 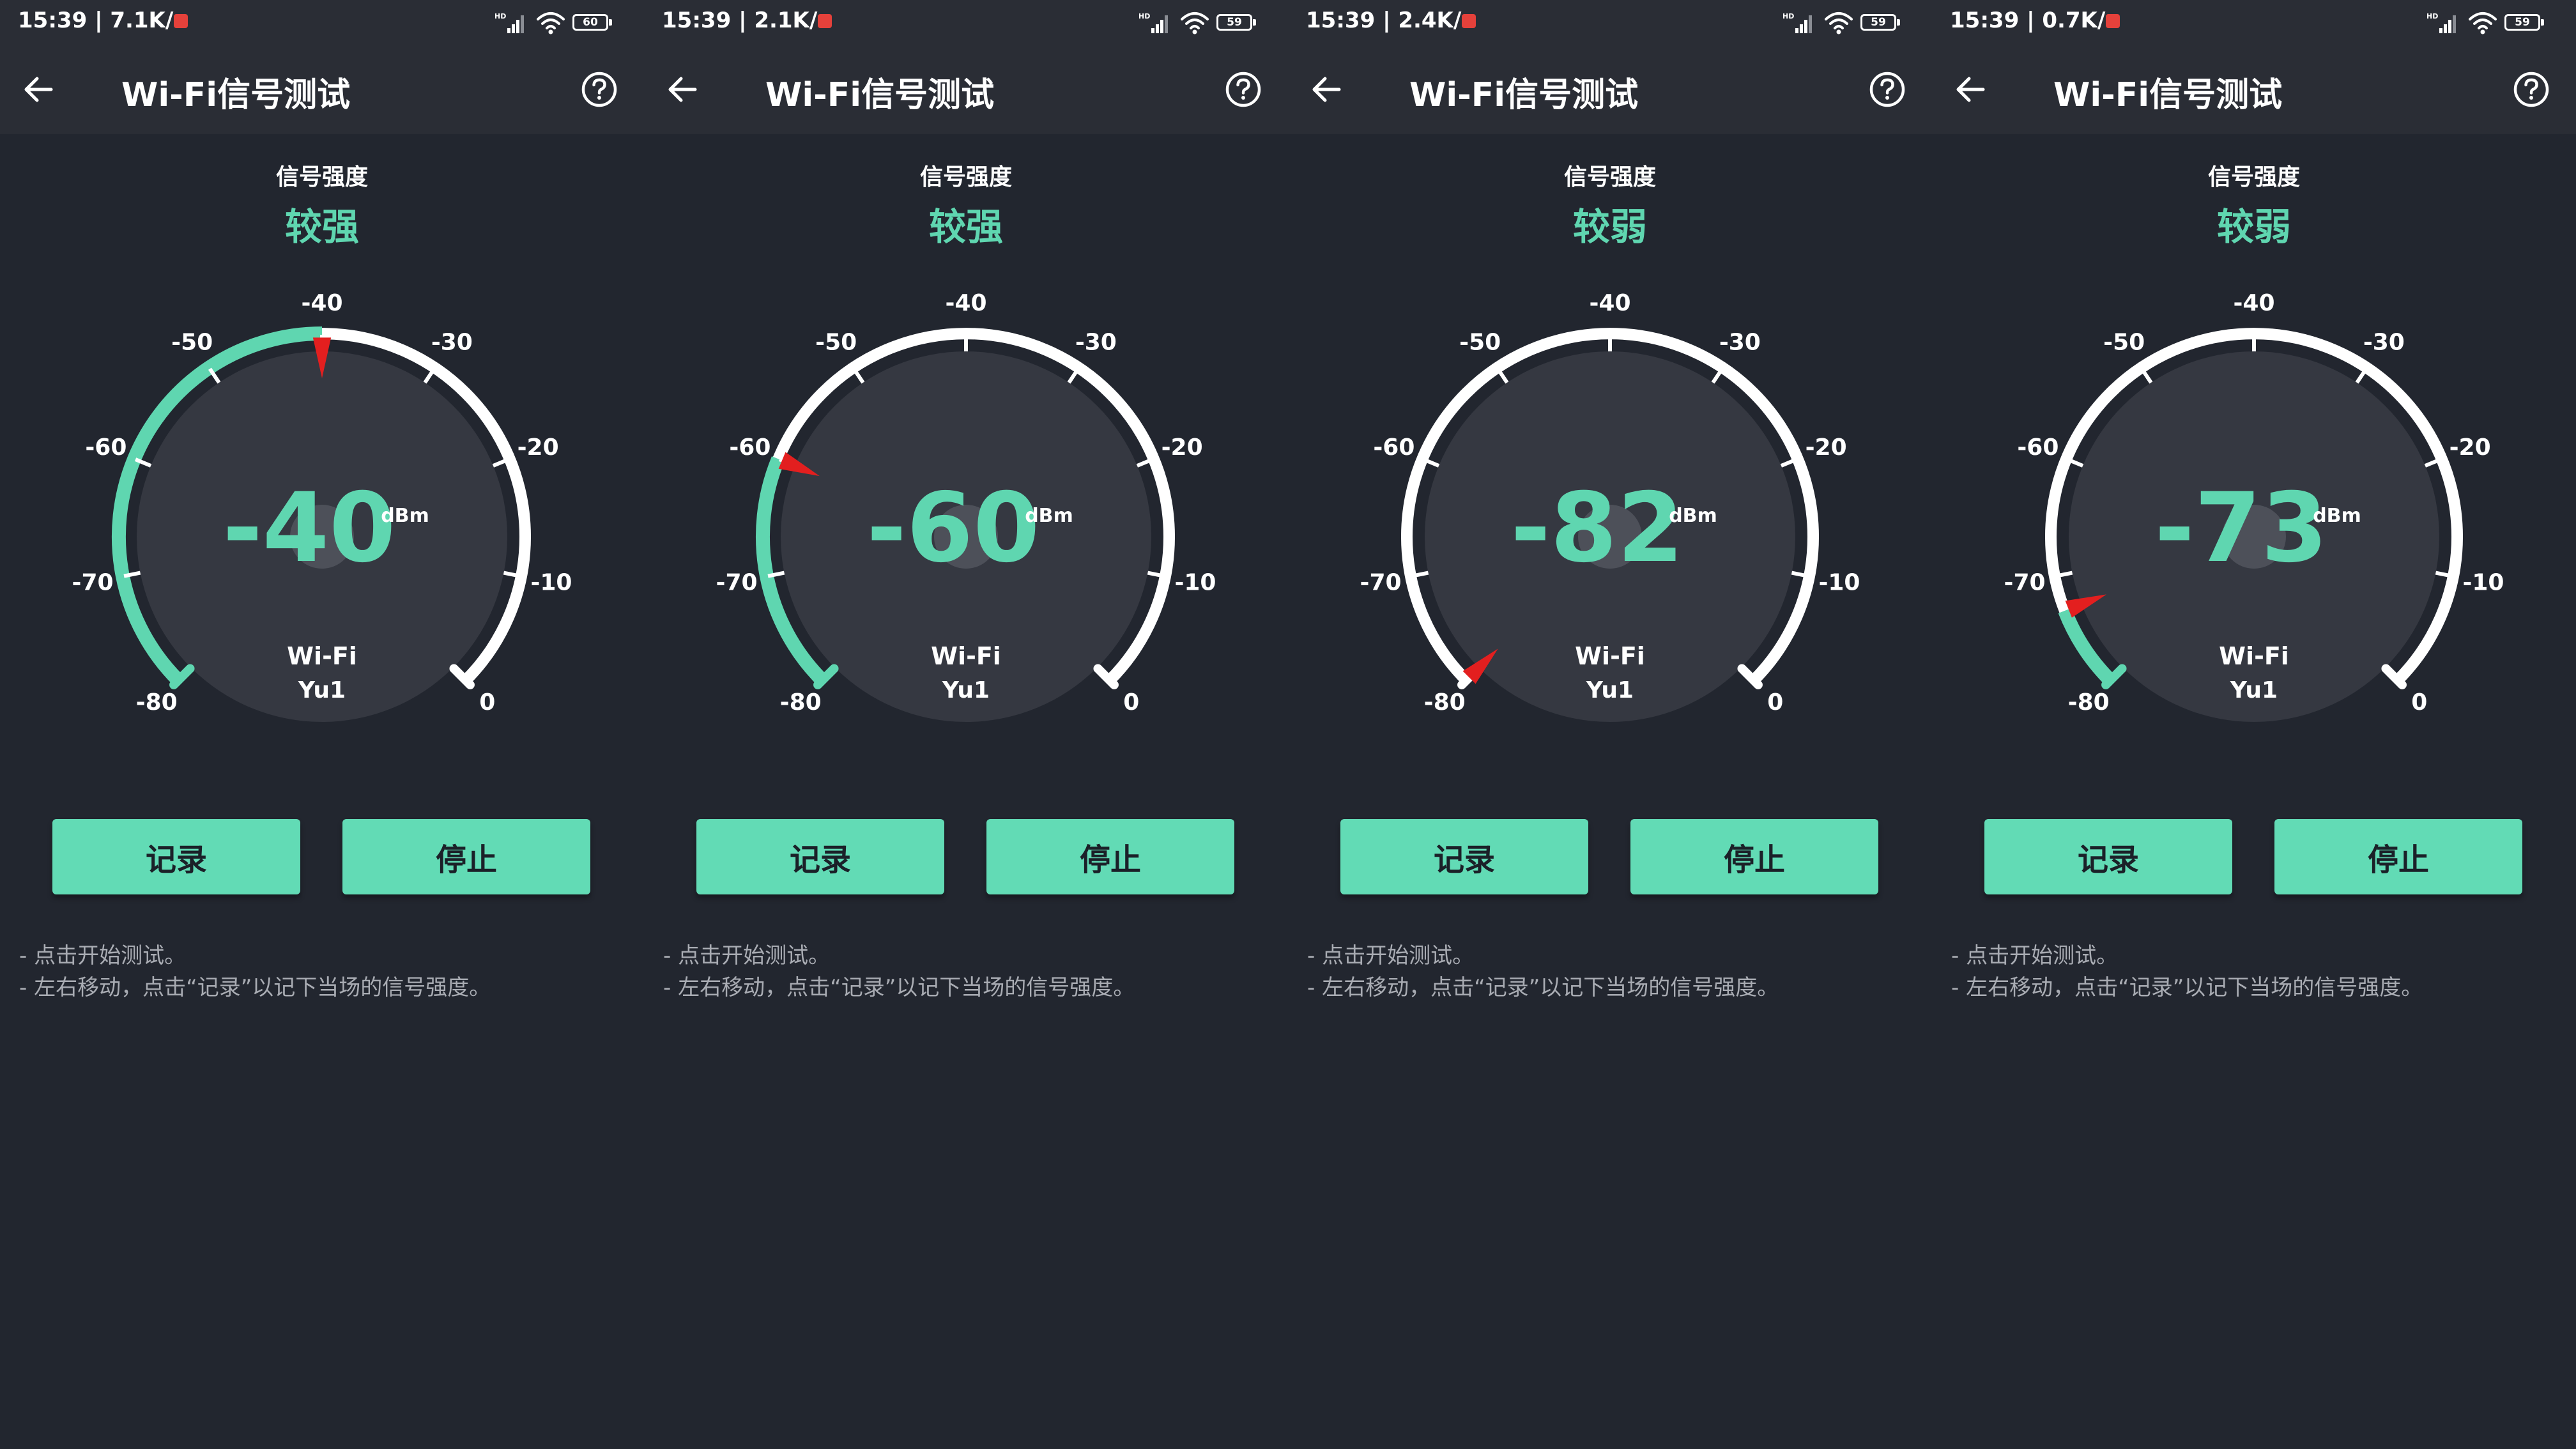 I want to click on status-icons: HD 60, so click(x=558, y=23).